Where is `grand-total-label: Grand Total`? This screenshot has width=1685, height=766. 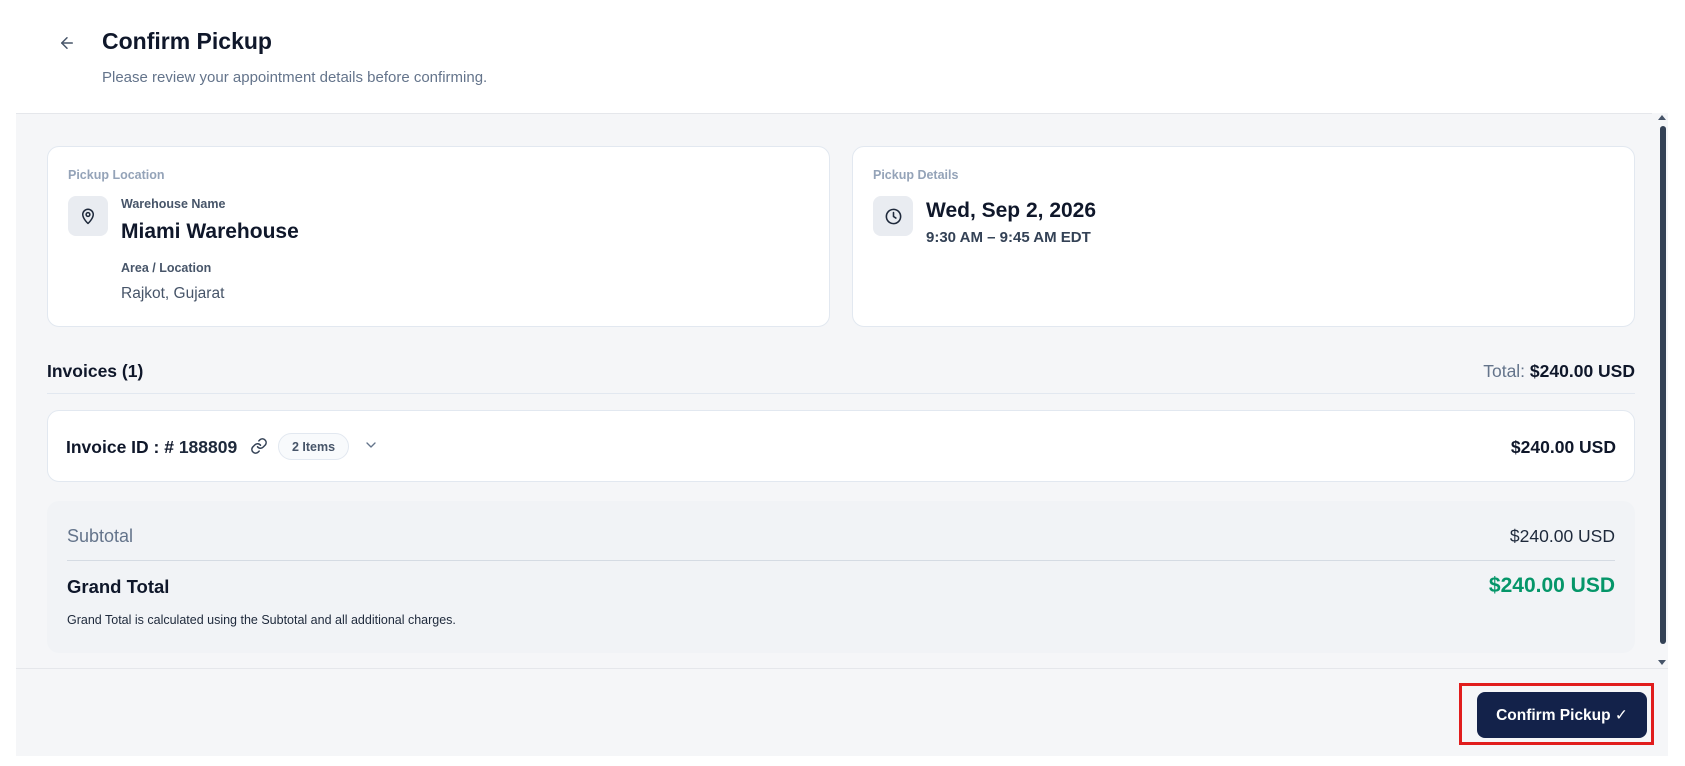 grand-total-label: Grand Total is located at coordinates (118, 586).